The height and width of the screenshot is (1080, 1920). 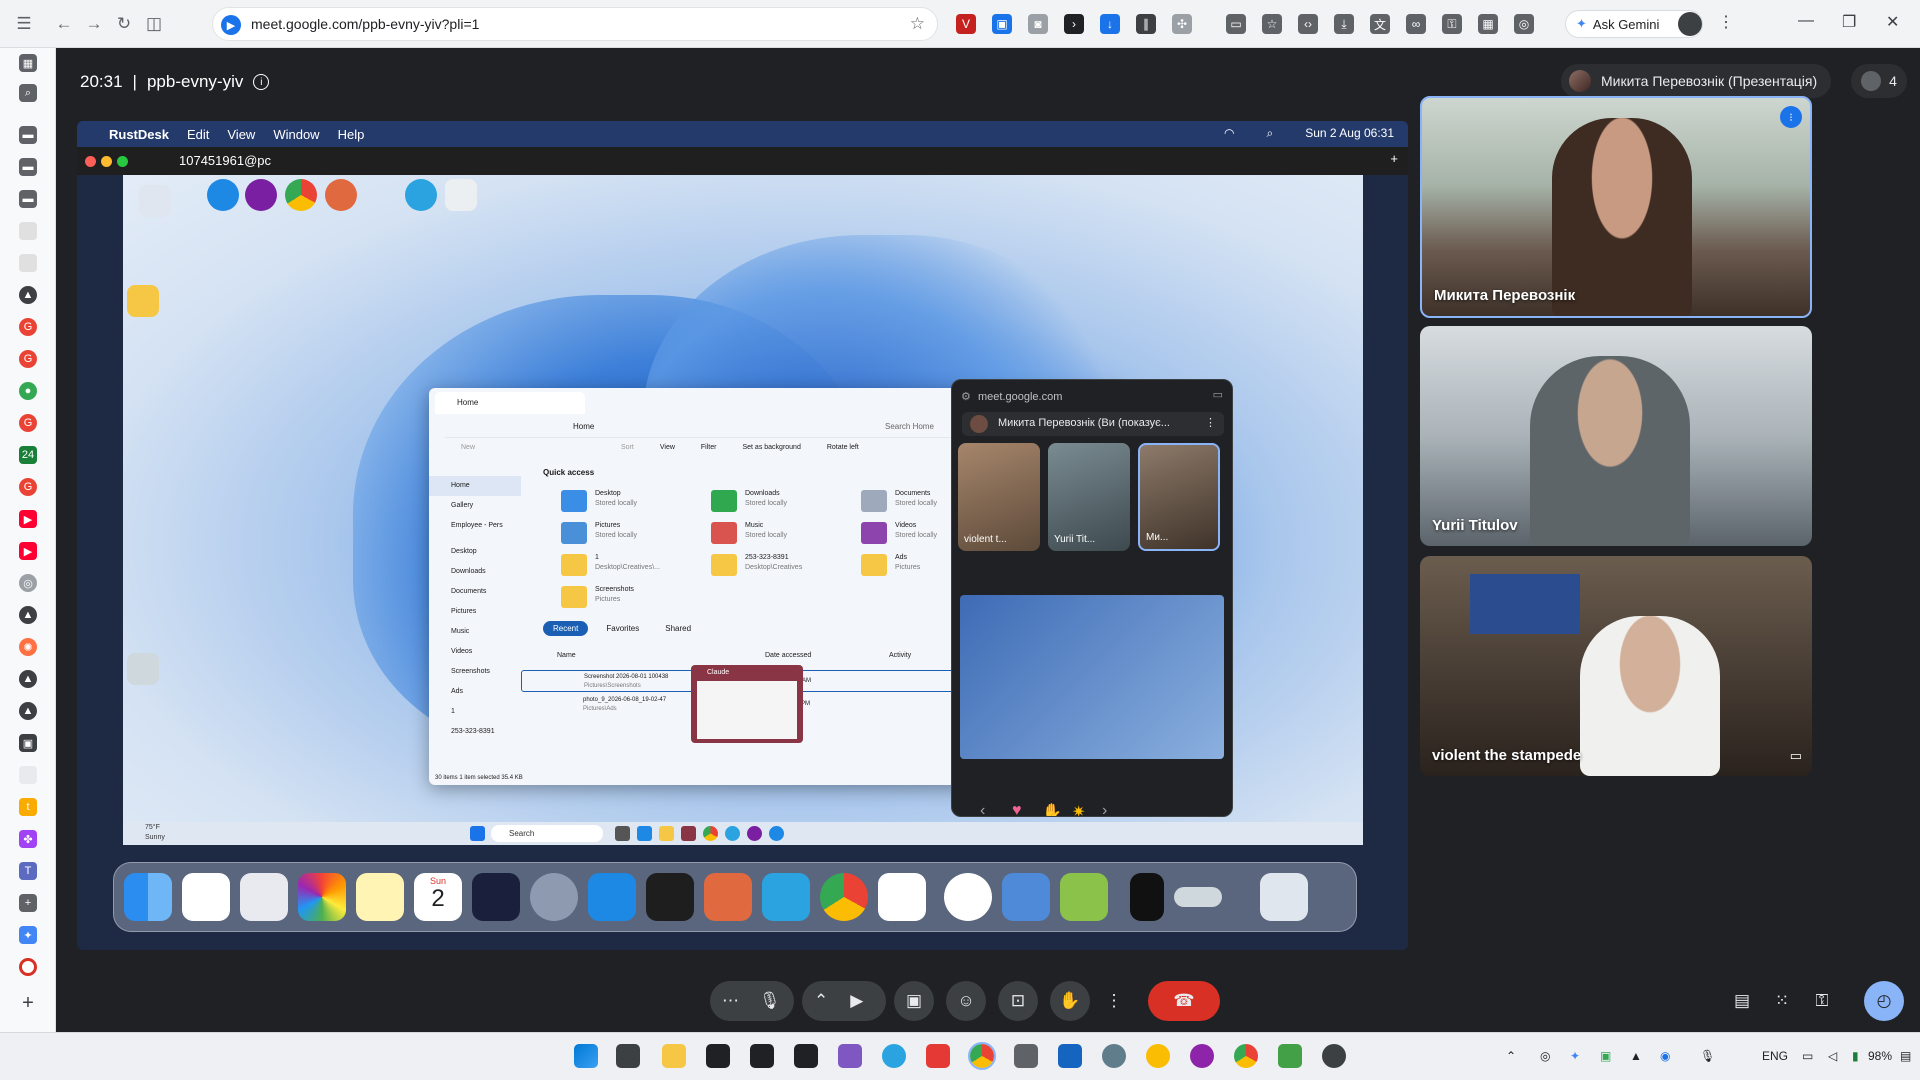 What do you see at coordinates (547, 833) in the screenshot?
I see `remote-search-box: Search` at bounding box center [547, 833].